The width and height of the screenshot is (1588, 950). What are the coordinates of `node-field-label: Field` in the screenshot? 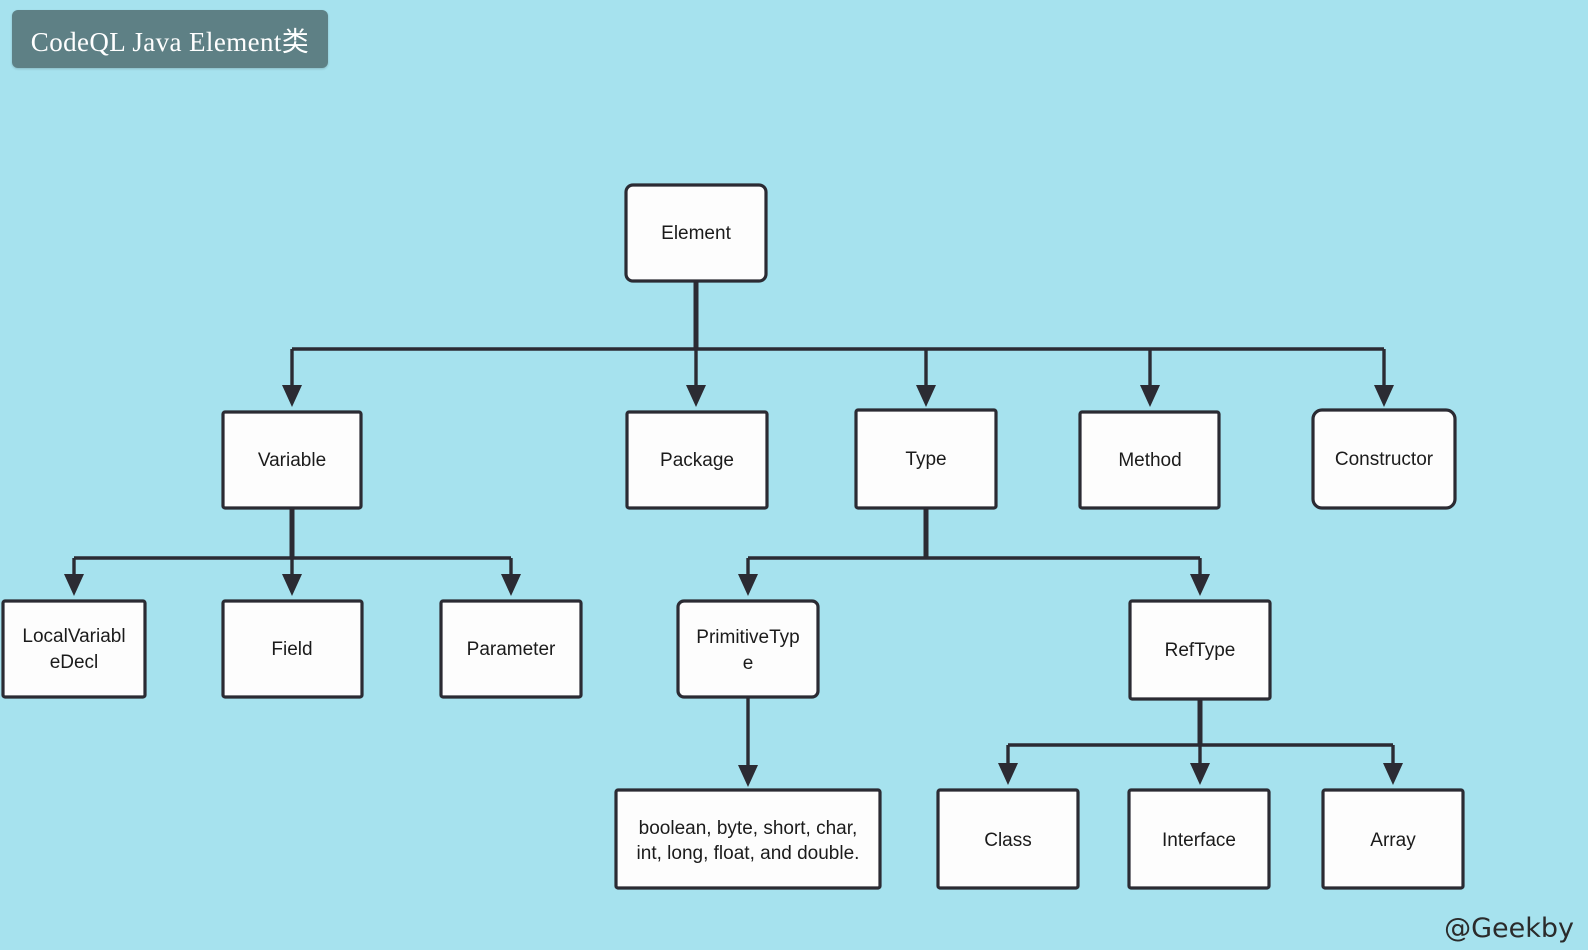 It's located at (291, 649).